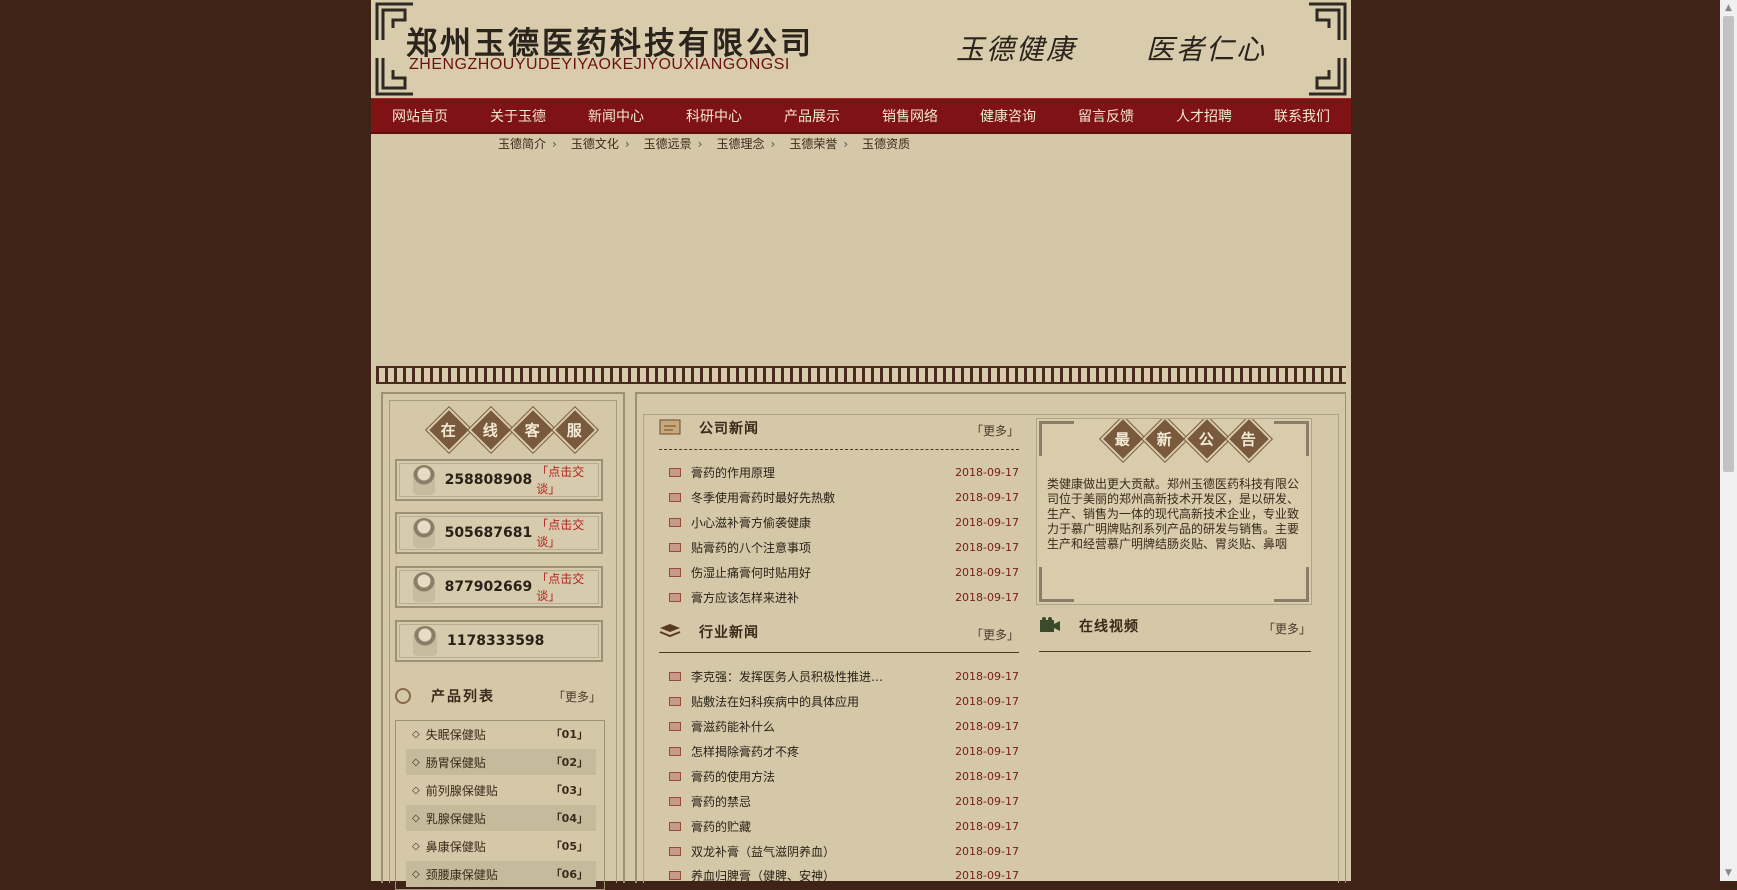 This screenshot has height=890, width=1737. What do you see at coordinates (1008, 116) in the screenshot?
I see `nav-health: 健康咨询` at bounding box center [1008, 116].